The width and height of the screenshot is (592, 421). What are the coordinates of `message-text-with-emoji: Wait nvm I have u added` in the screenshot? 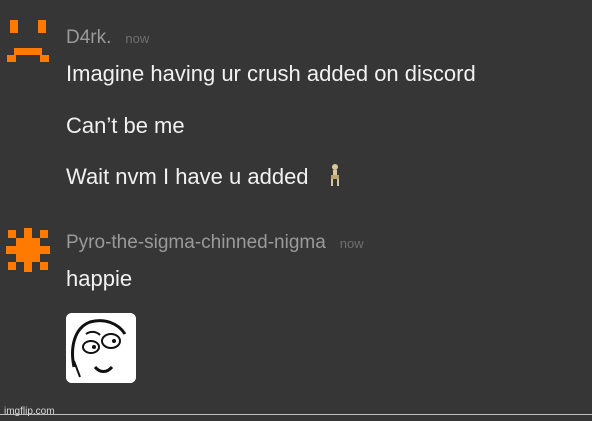 It's located at (203, 178).